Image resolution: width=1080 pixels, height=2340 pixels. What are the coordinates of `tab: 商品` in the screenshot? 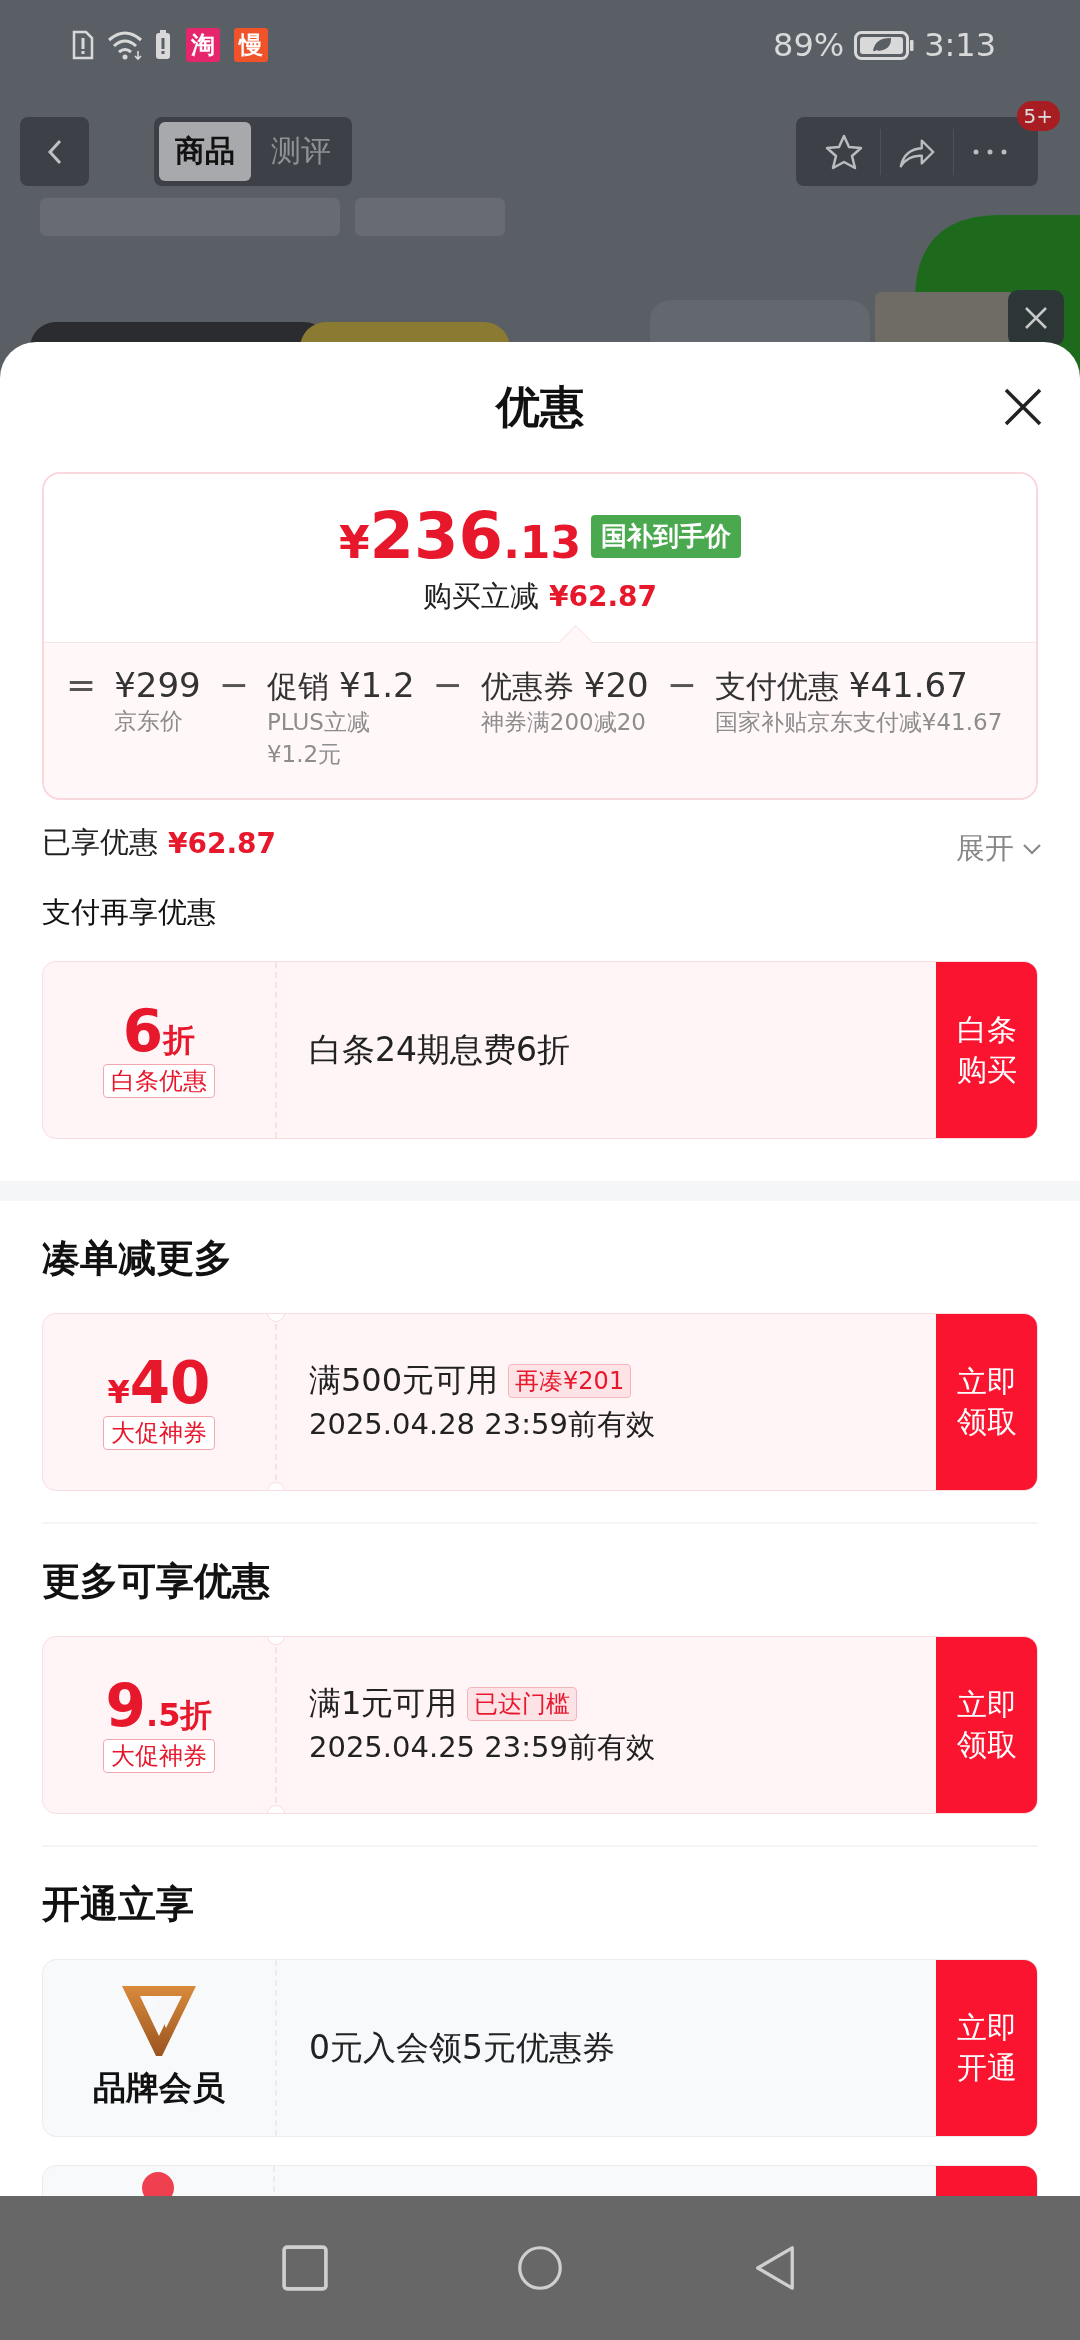 It's located at (205, 151).